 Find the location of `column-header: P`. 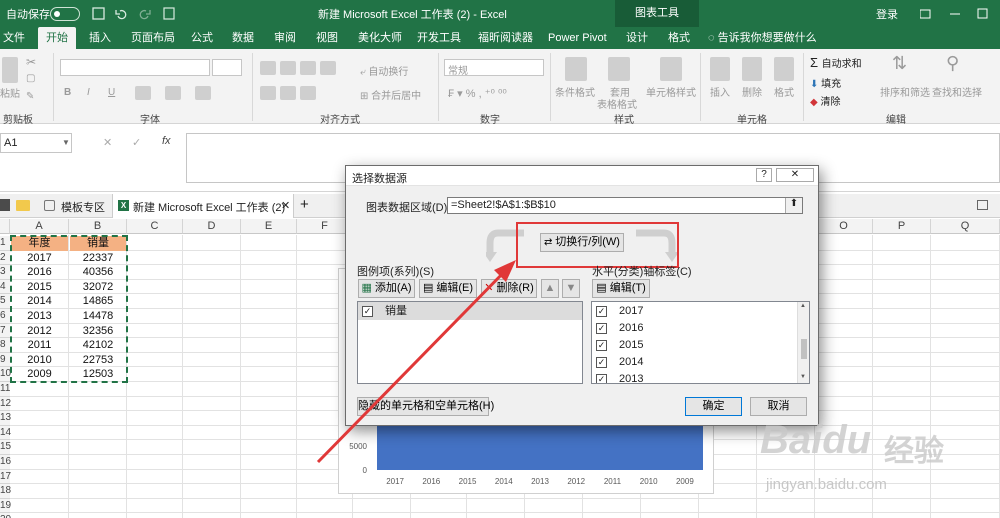

column-header: P is located at coordinates (902, 226).